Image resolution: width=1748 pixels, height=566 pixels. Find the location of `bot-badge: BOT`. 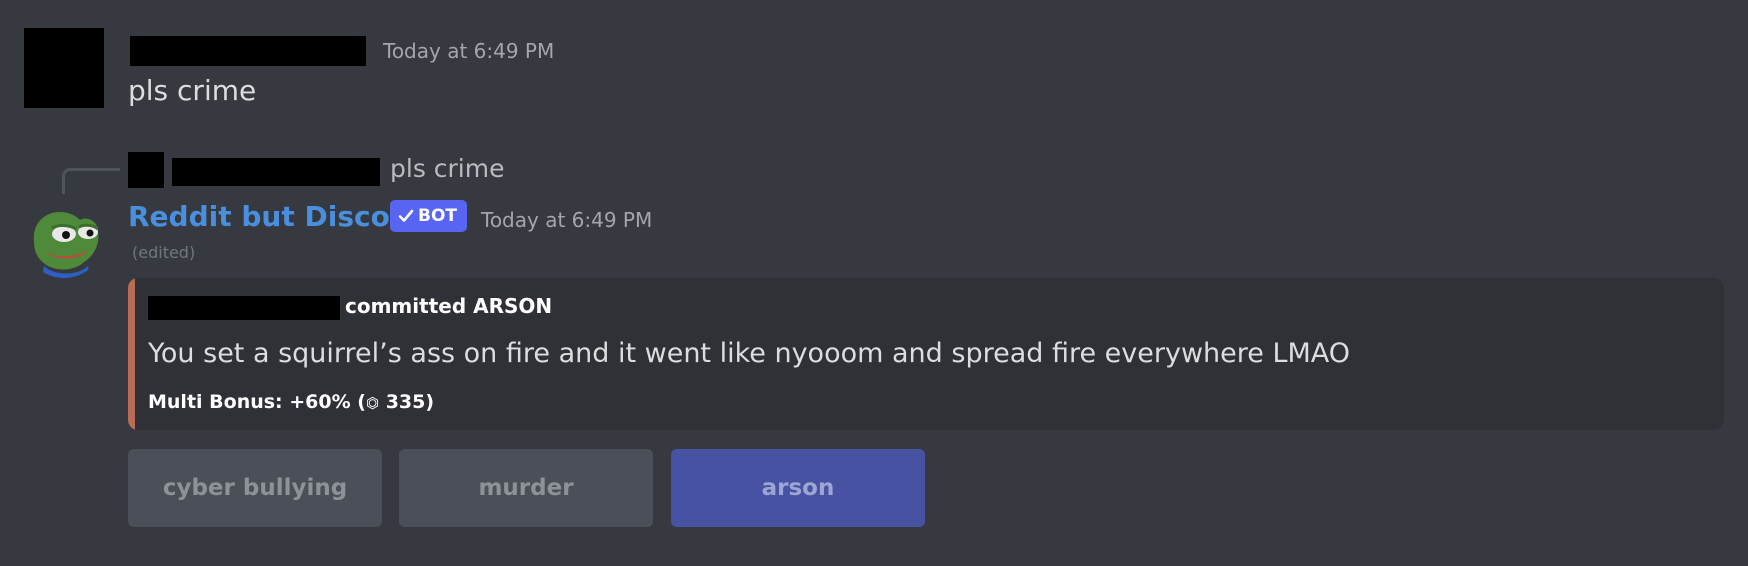

bot-badge: BOT is located at coordinates (429, 216).